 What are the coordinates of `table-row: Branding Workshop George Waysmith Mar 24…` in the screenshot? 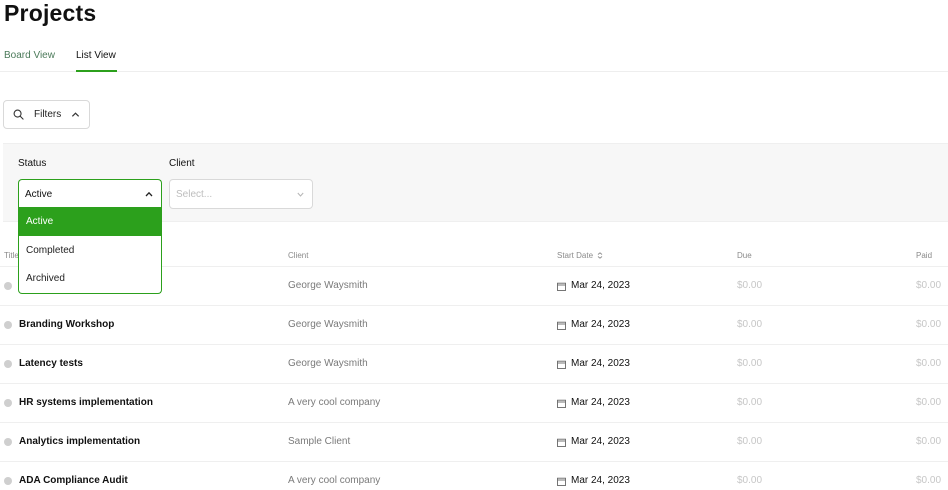 It's located at (474, 325).